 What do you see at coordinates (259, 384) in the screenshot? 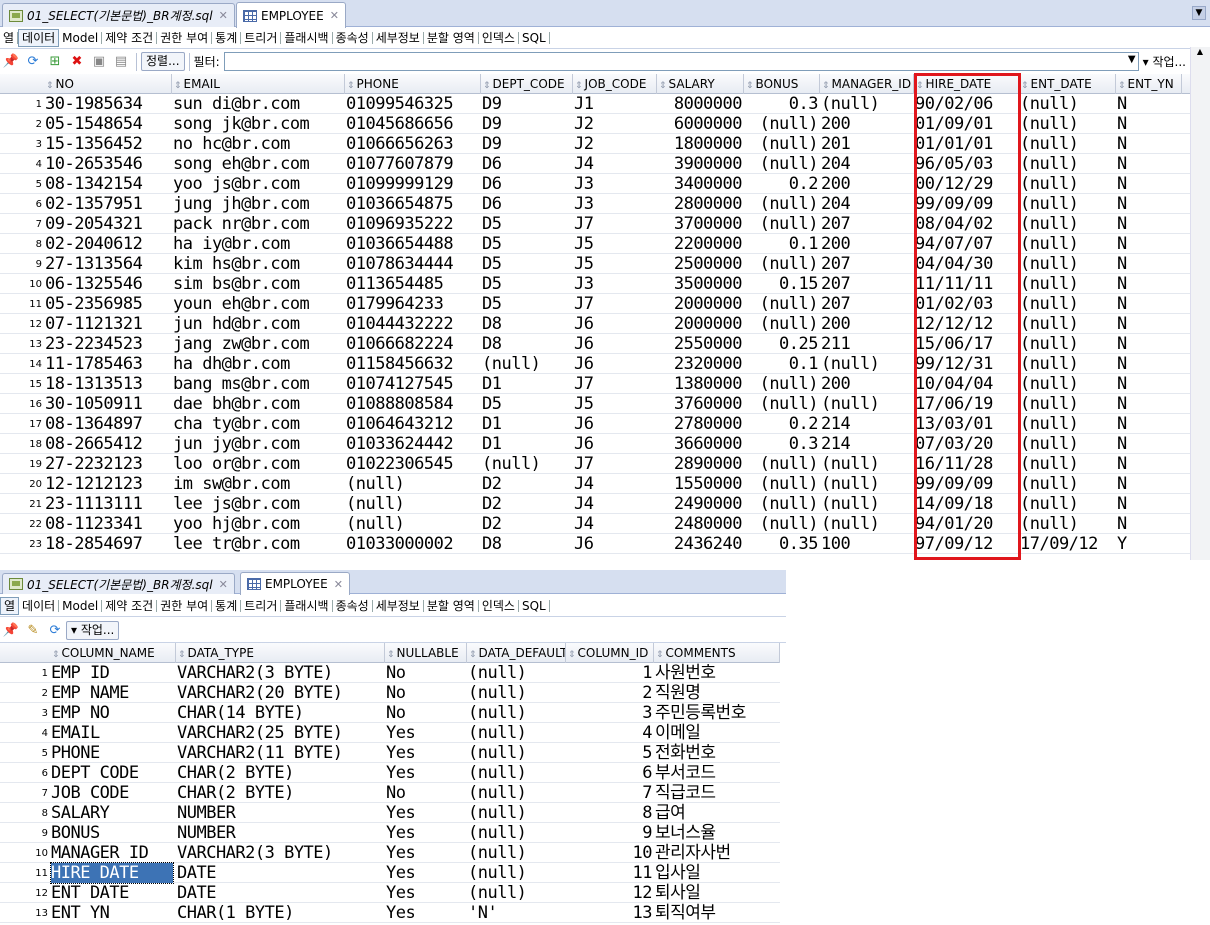
I see `table-cell: bang ms@br.com` at bounding box center [259, 384].